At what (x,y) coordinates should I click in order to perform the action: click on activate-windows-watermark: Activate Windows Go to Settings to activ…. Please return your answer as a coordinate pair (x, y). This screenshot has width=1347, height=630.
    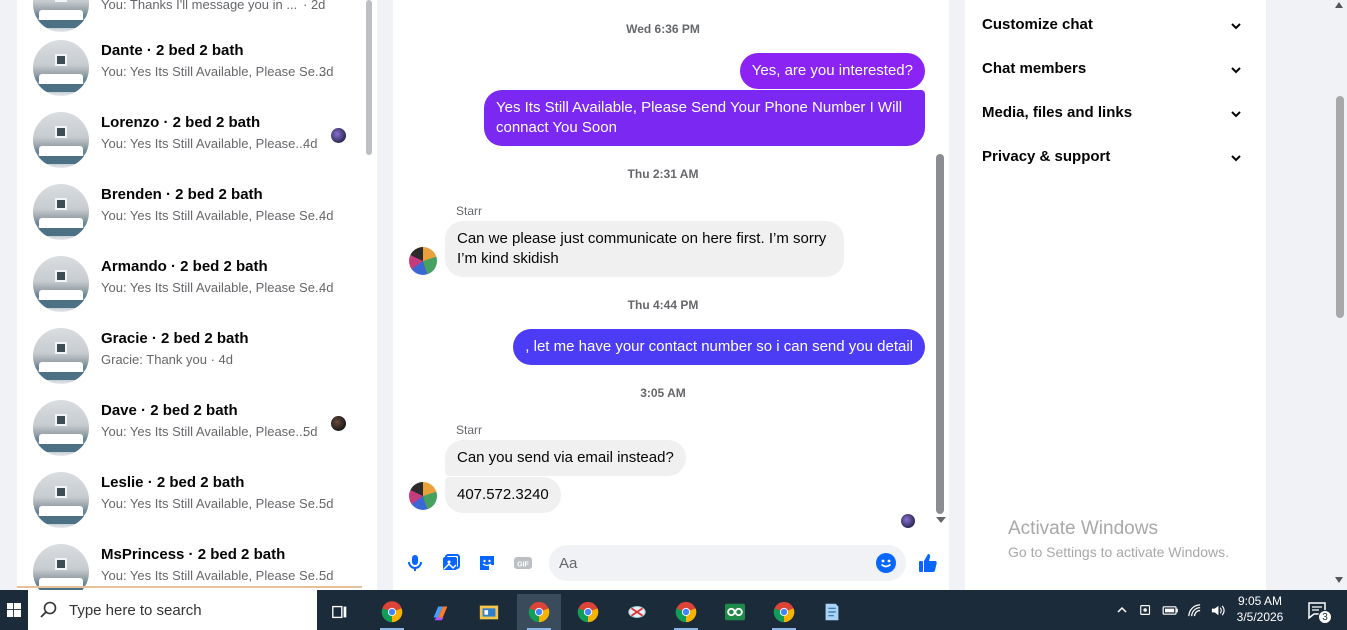
    Looking at the image, I should click on (1118, 539).